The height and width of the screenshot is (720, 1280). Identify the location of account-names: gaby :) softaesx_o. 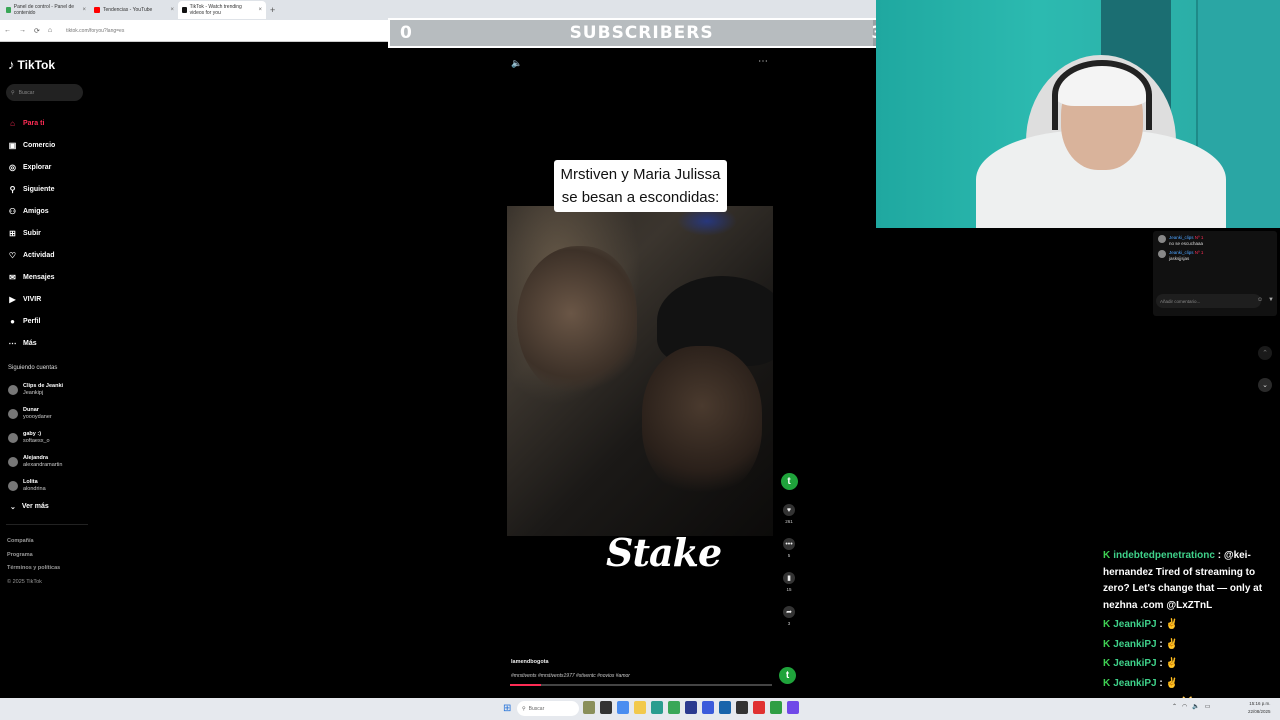
(36, 438).